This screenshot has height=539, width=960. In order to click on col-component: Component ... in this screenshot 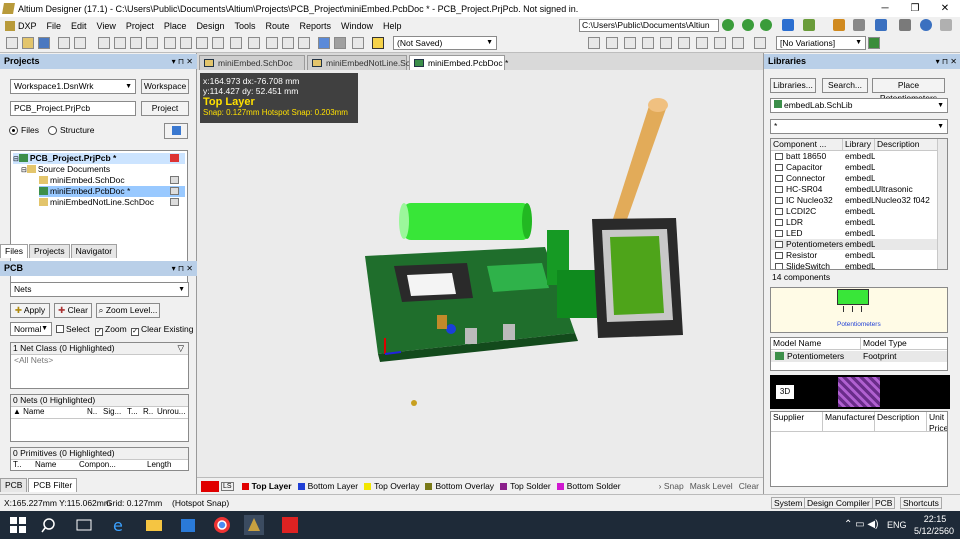, I will do `click(807, 145)`.